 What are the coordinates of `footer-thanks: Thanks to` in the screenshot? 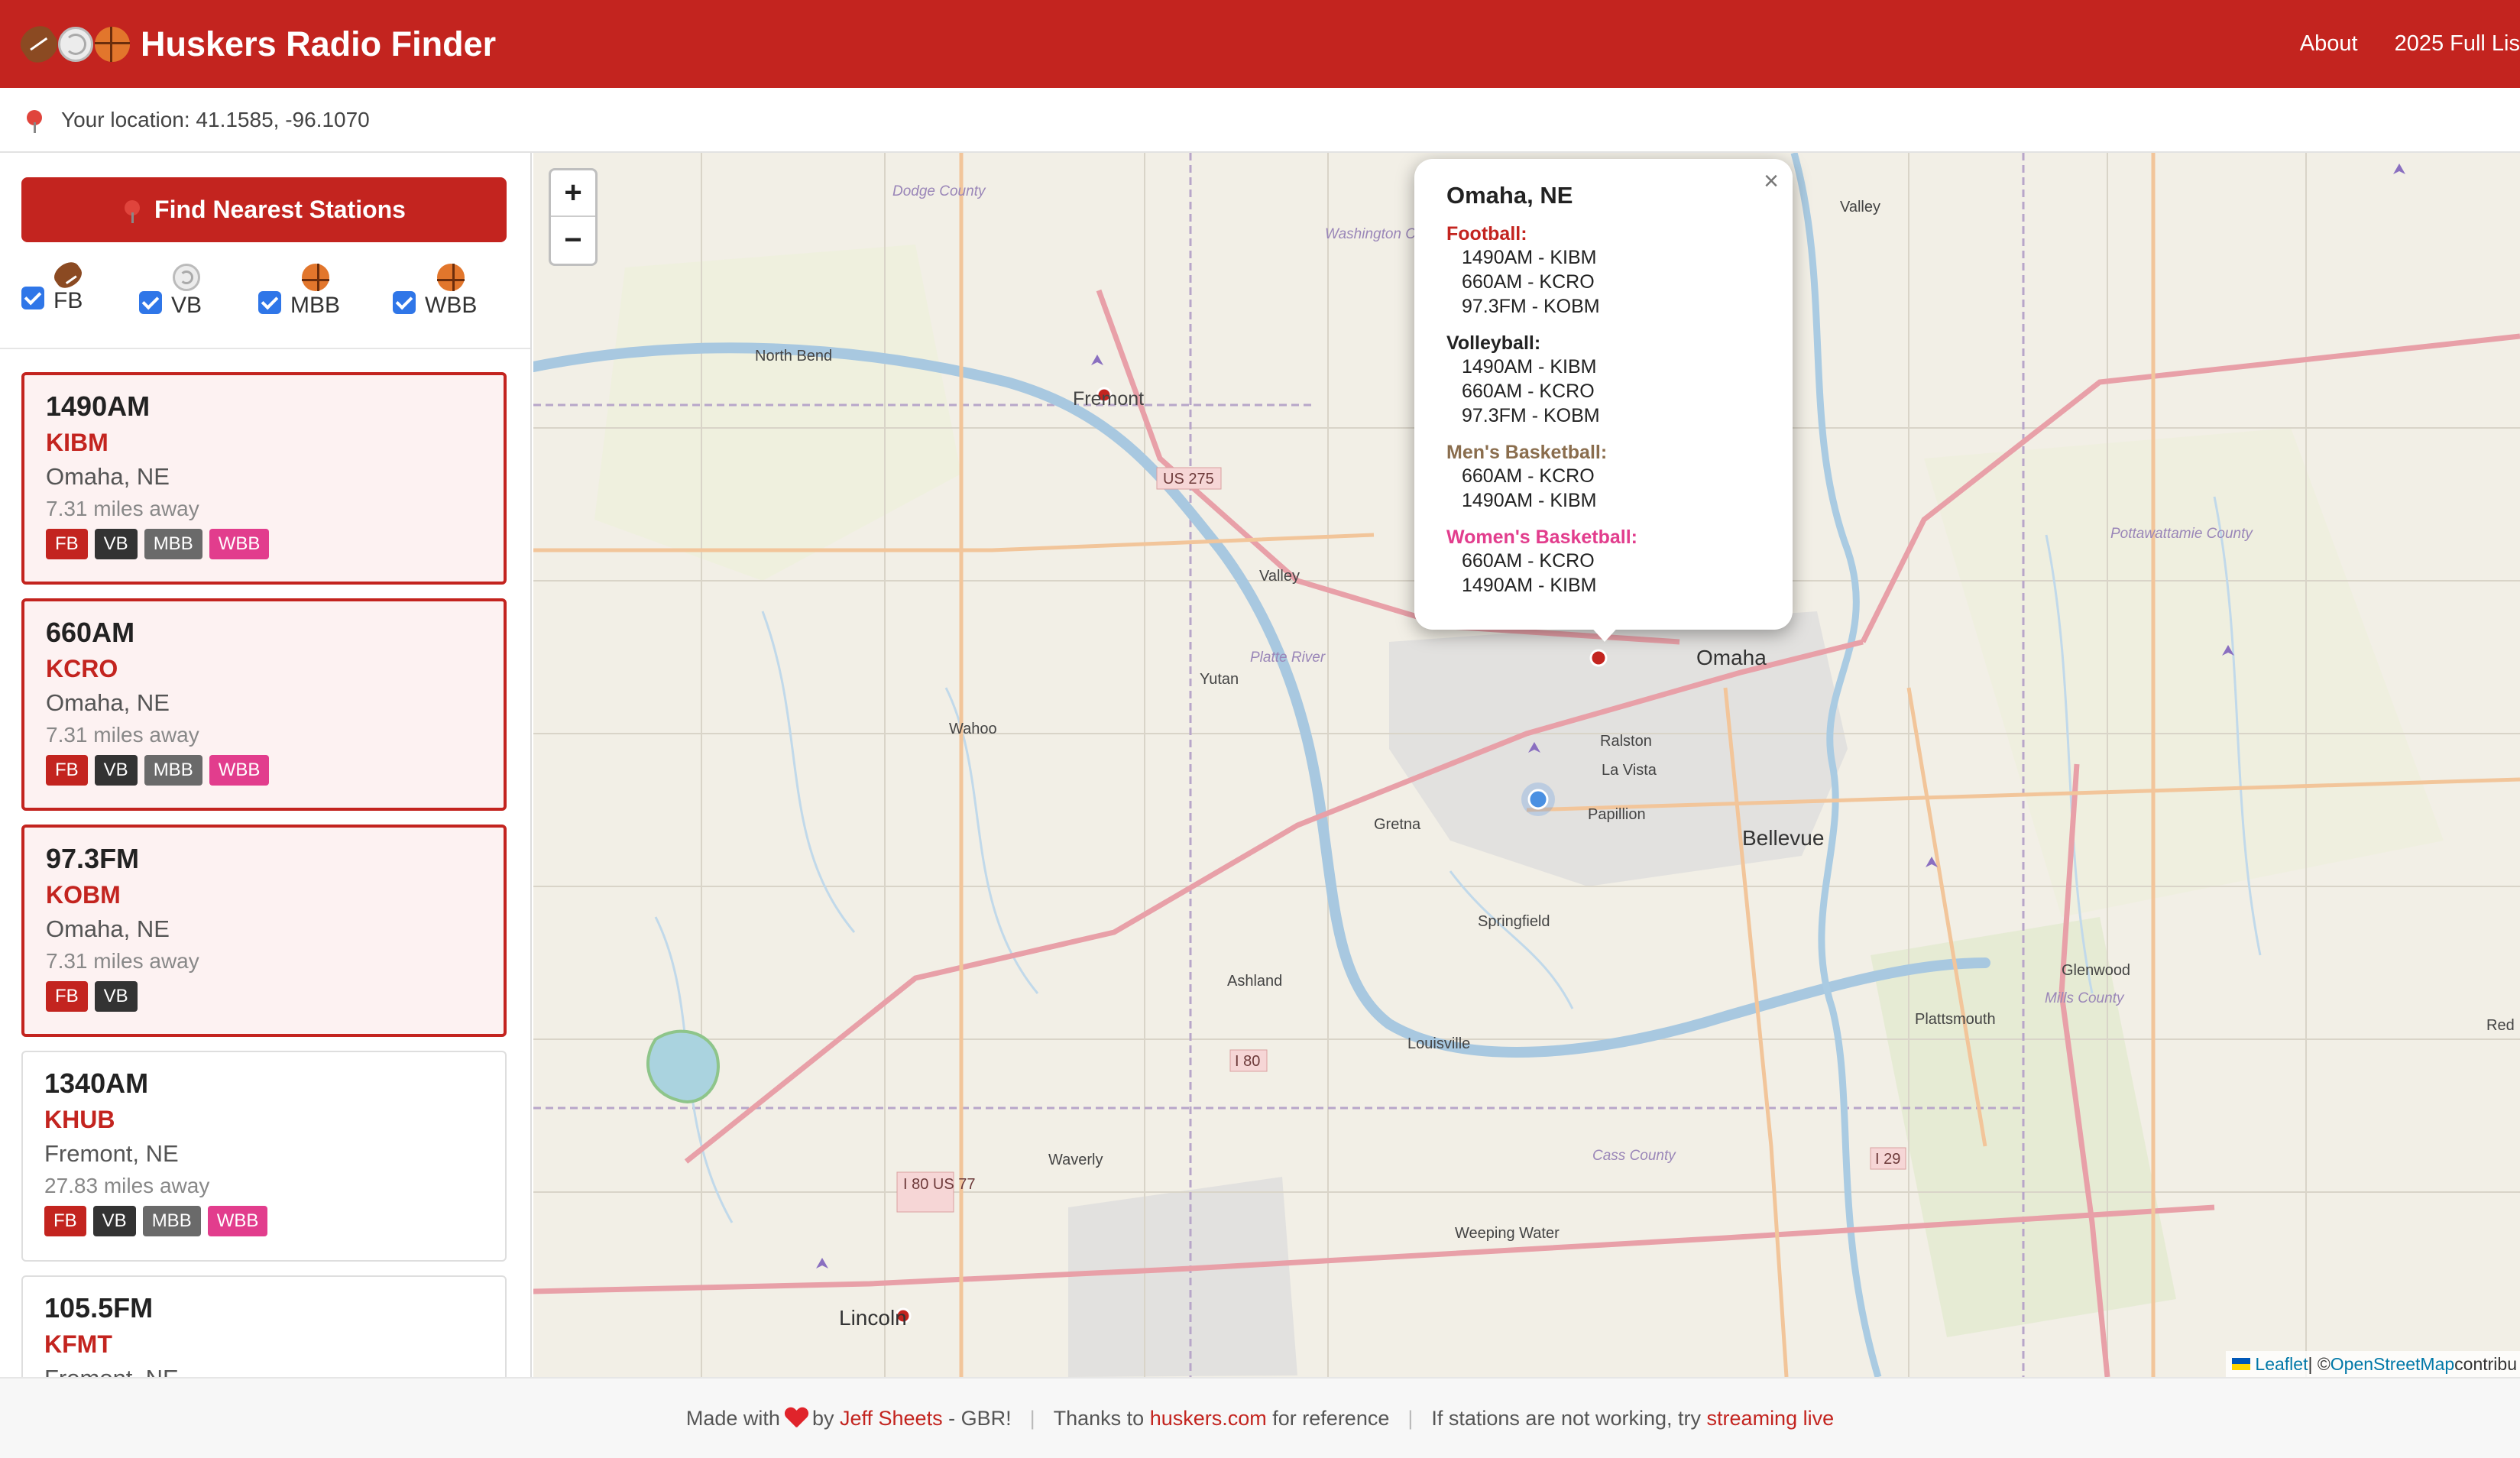 It's located at (1099, 1418).